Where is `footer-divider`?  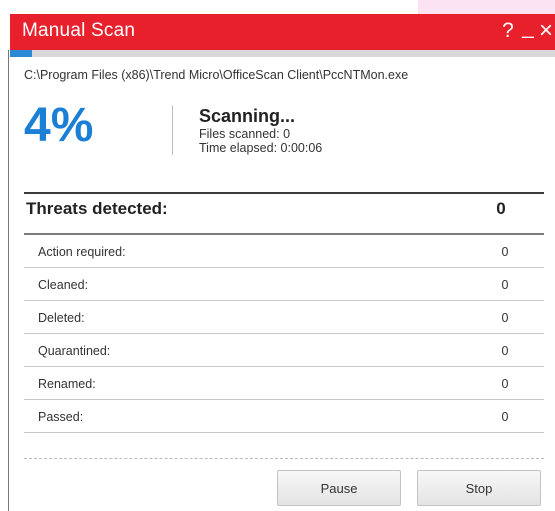
footer-divider is located at coordinates (284, 458).